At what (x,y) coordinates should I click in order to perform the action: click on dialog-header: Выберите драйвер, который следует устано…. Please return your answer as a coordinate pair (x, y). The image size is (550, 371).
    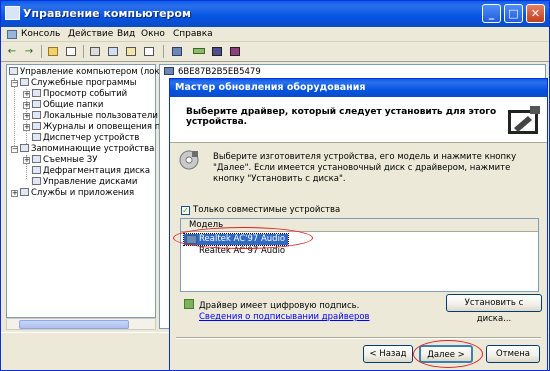
    Looking at the image, I should click on (358, 120).